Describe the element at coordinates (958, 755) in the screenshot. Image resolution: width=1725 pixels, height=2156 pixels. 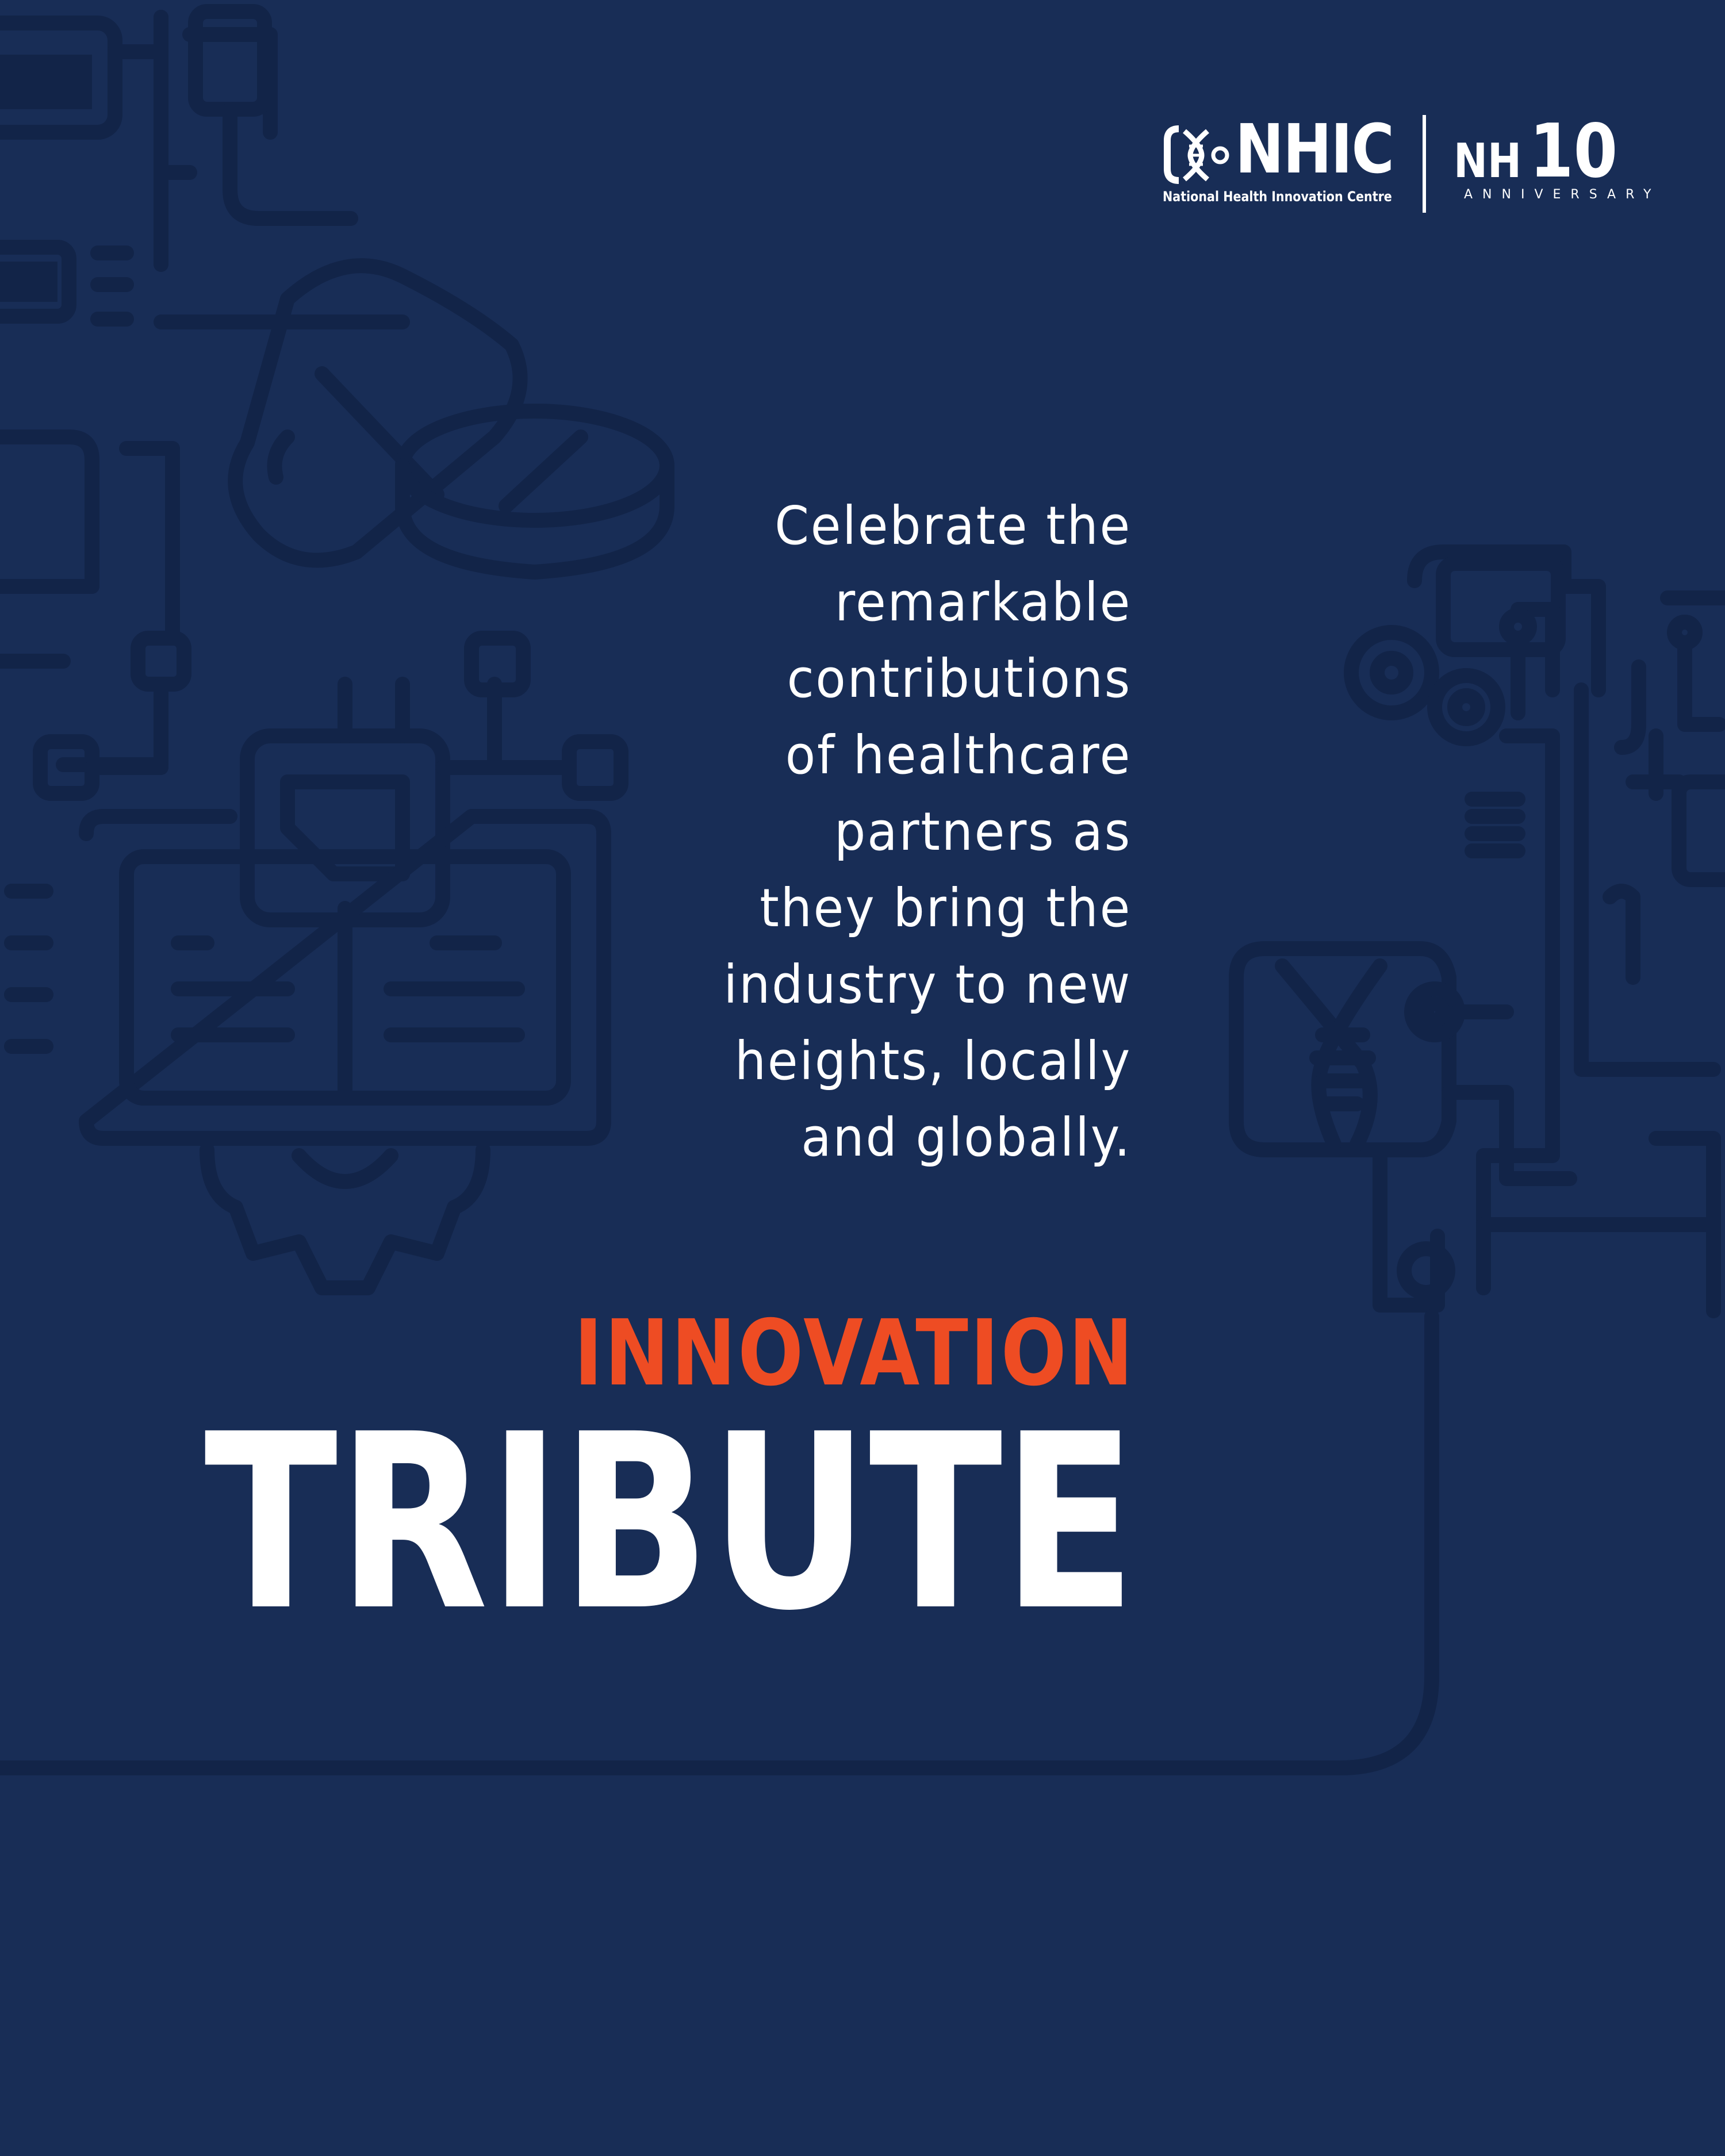
I see `intro-line: of healthcare` at that location.